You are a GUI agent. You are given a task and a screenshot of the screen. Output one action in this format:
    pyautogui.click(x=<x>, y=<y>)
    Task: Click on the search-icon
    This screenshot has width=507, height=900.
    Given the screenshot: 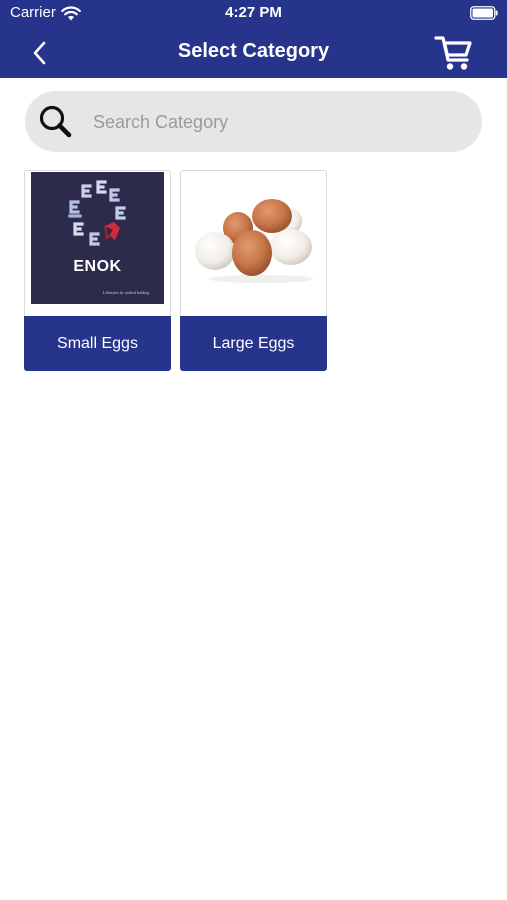 What is the action you would take?
    pyautogui.click(x=55, y=121)
    